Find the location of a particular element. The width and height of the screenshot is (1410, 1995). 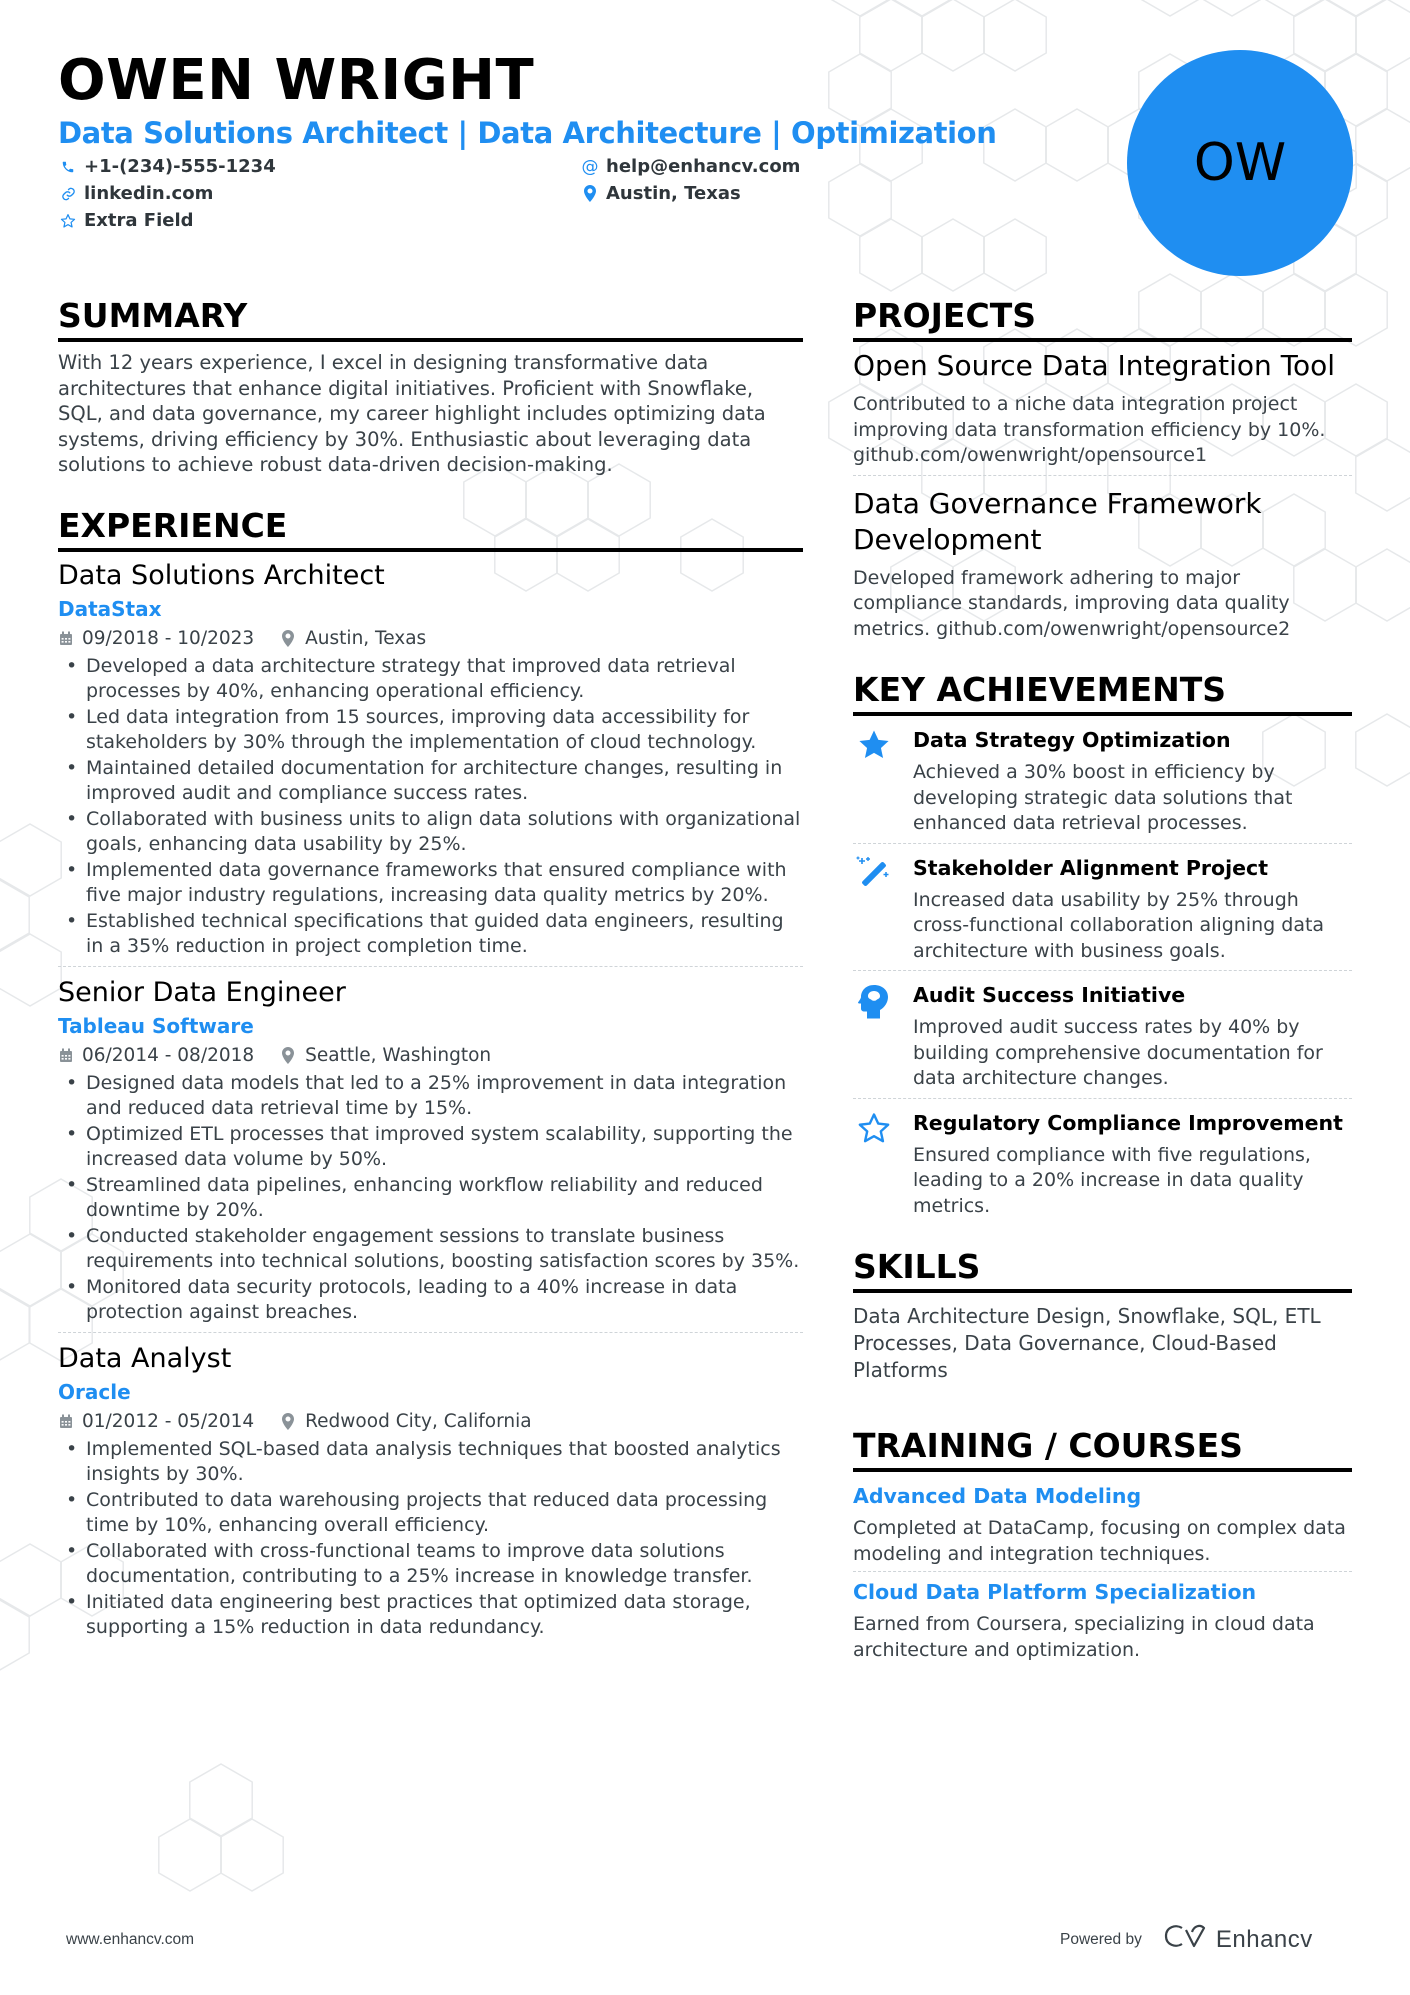

job-dates: 09/2018 - 10/2023 is located at coordinates (168, 638).